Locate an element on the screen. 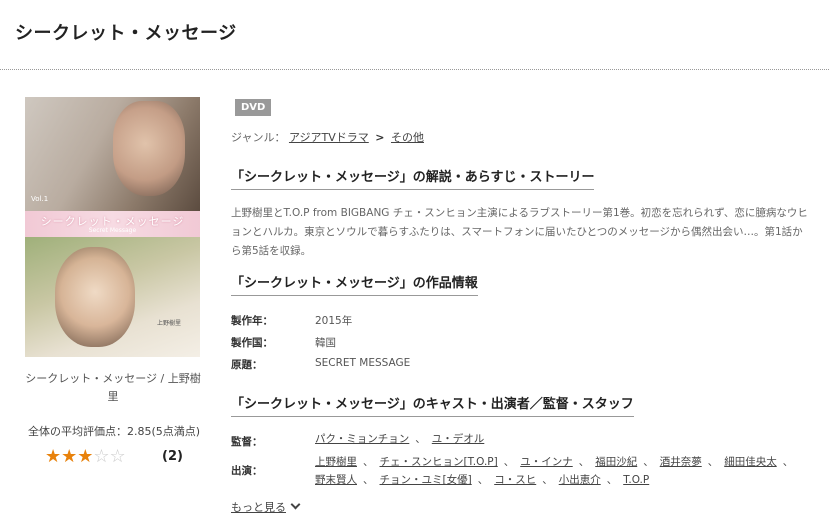  cover-volume-label: Vol.1 is located at coordinates (40, 199).